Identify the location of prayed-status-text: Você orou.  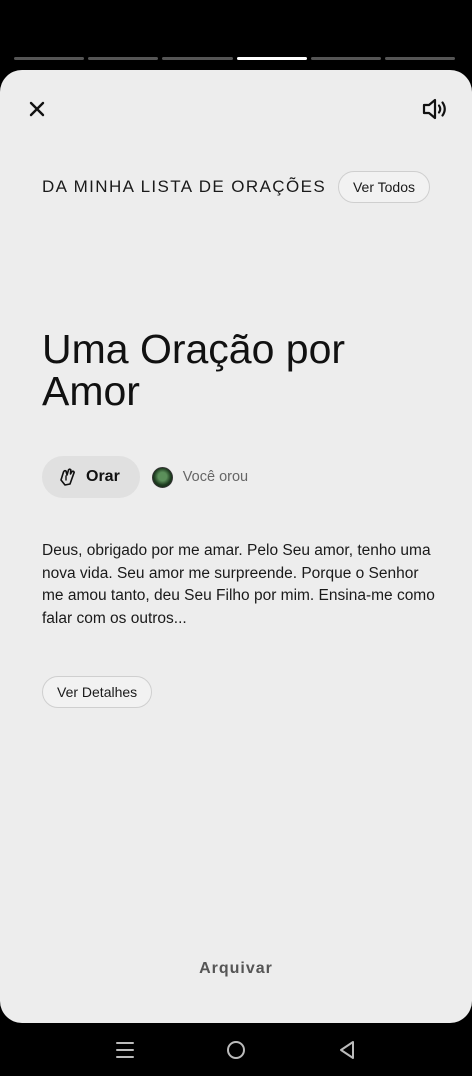
(215, 477).